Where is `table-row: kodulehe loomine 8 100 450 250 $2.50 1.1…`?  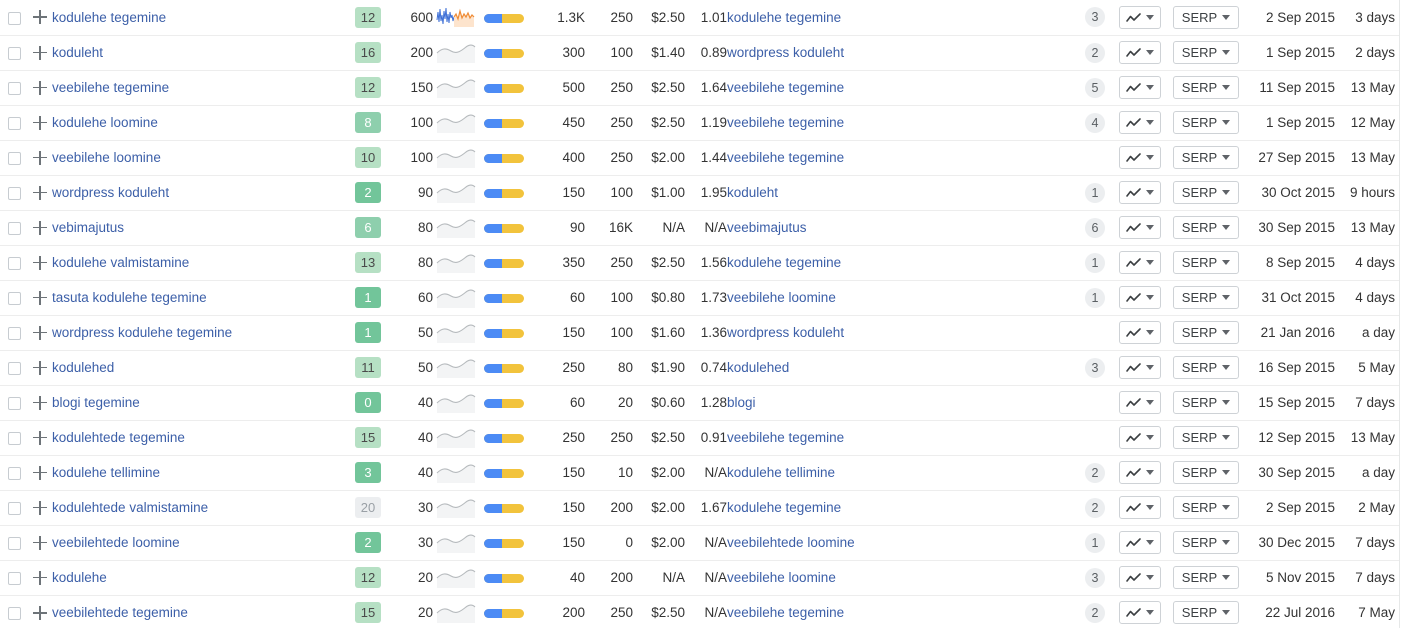 table-row: kodulehe loomine 8 100 450 250 $2.50 1.1… is located at coordinates (707, 122).